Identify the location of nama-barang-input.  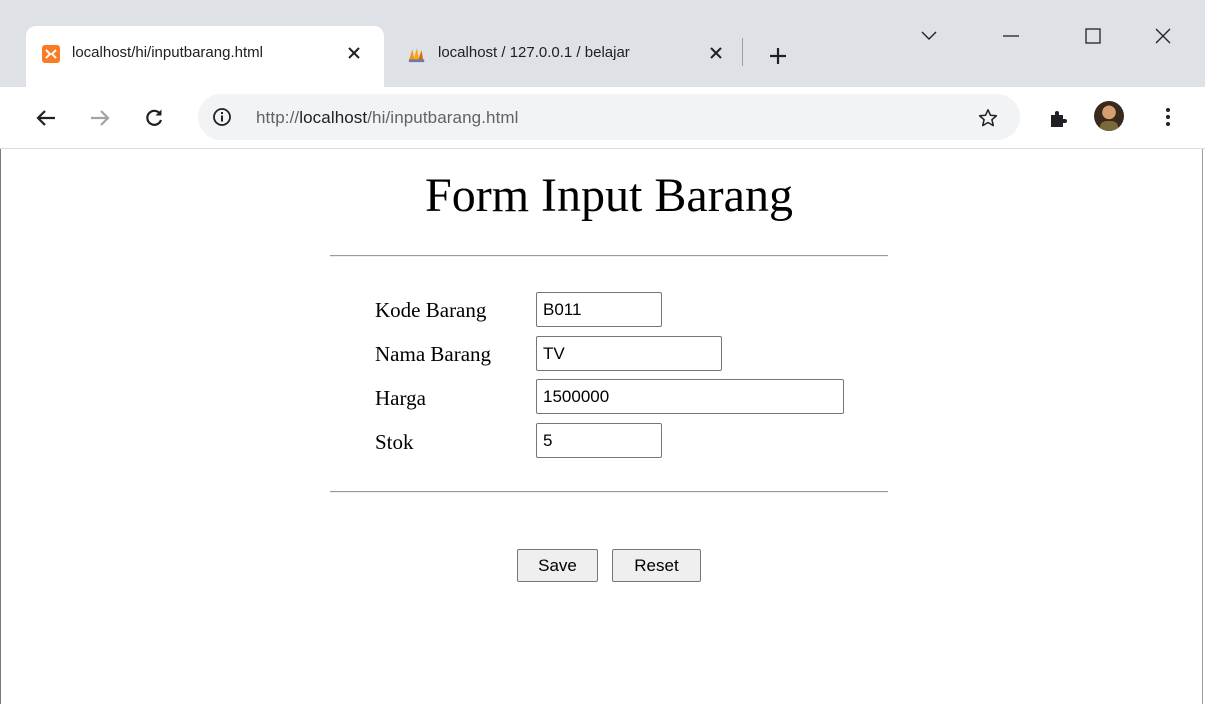
(629, 353).